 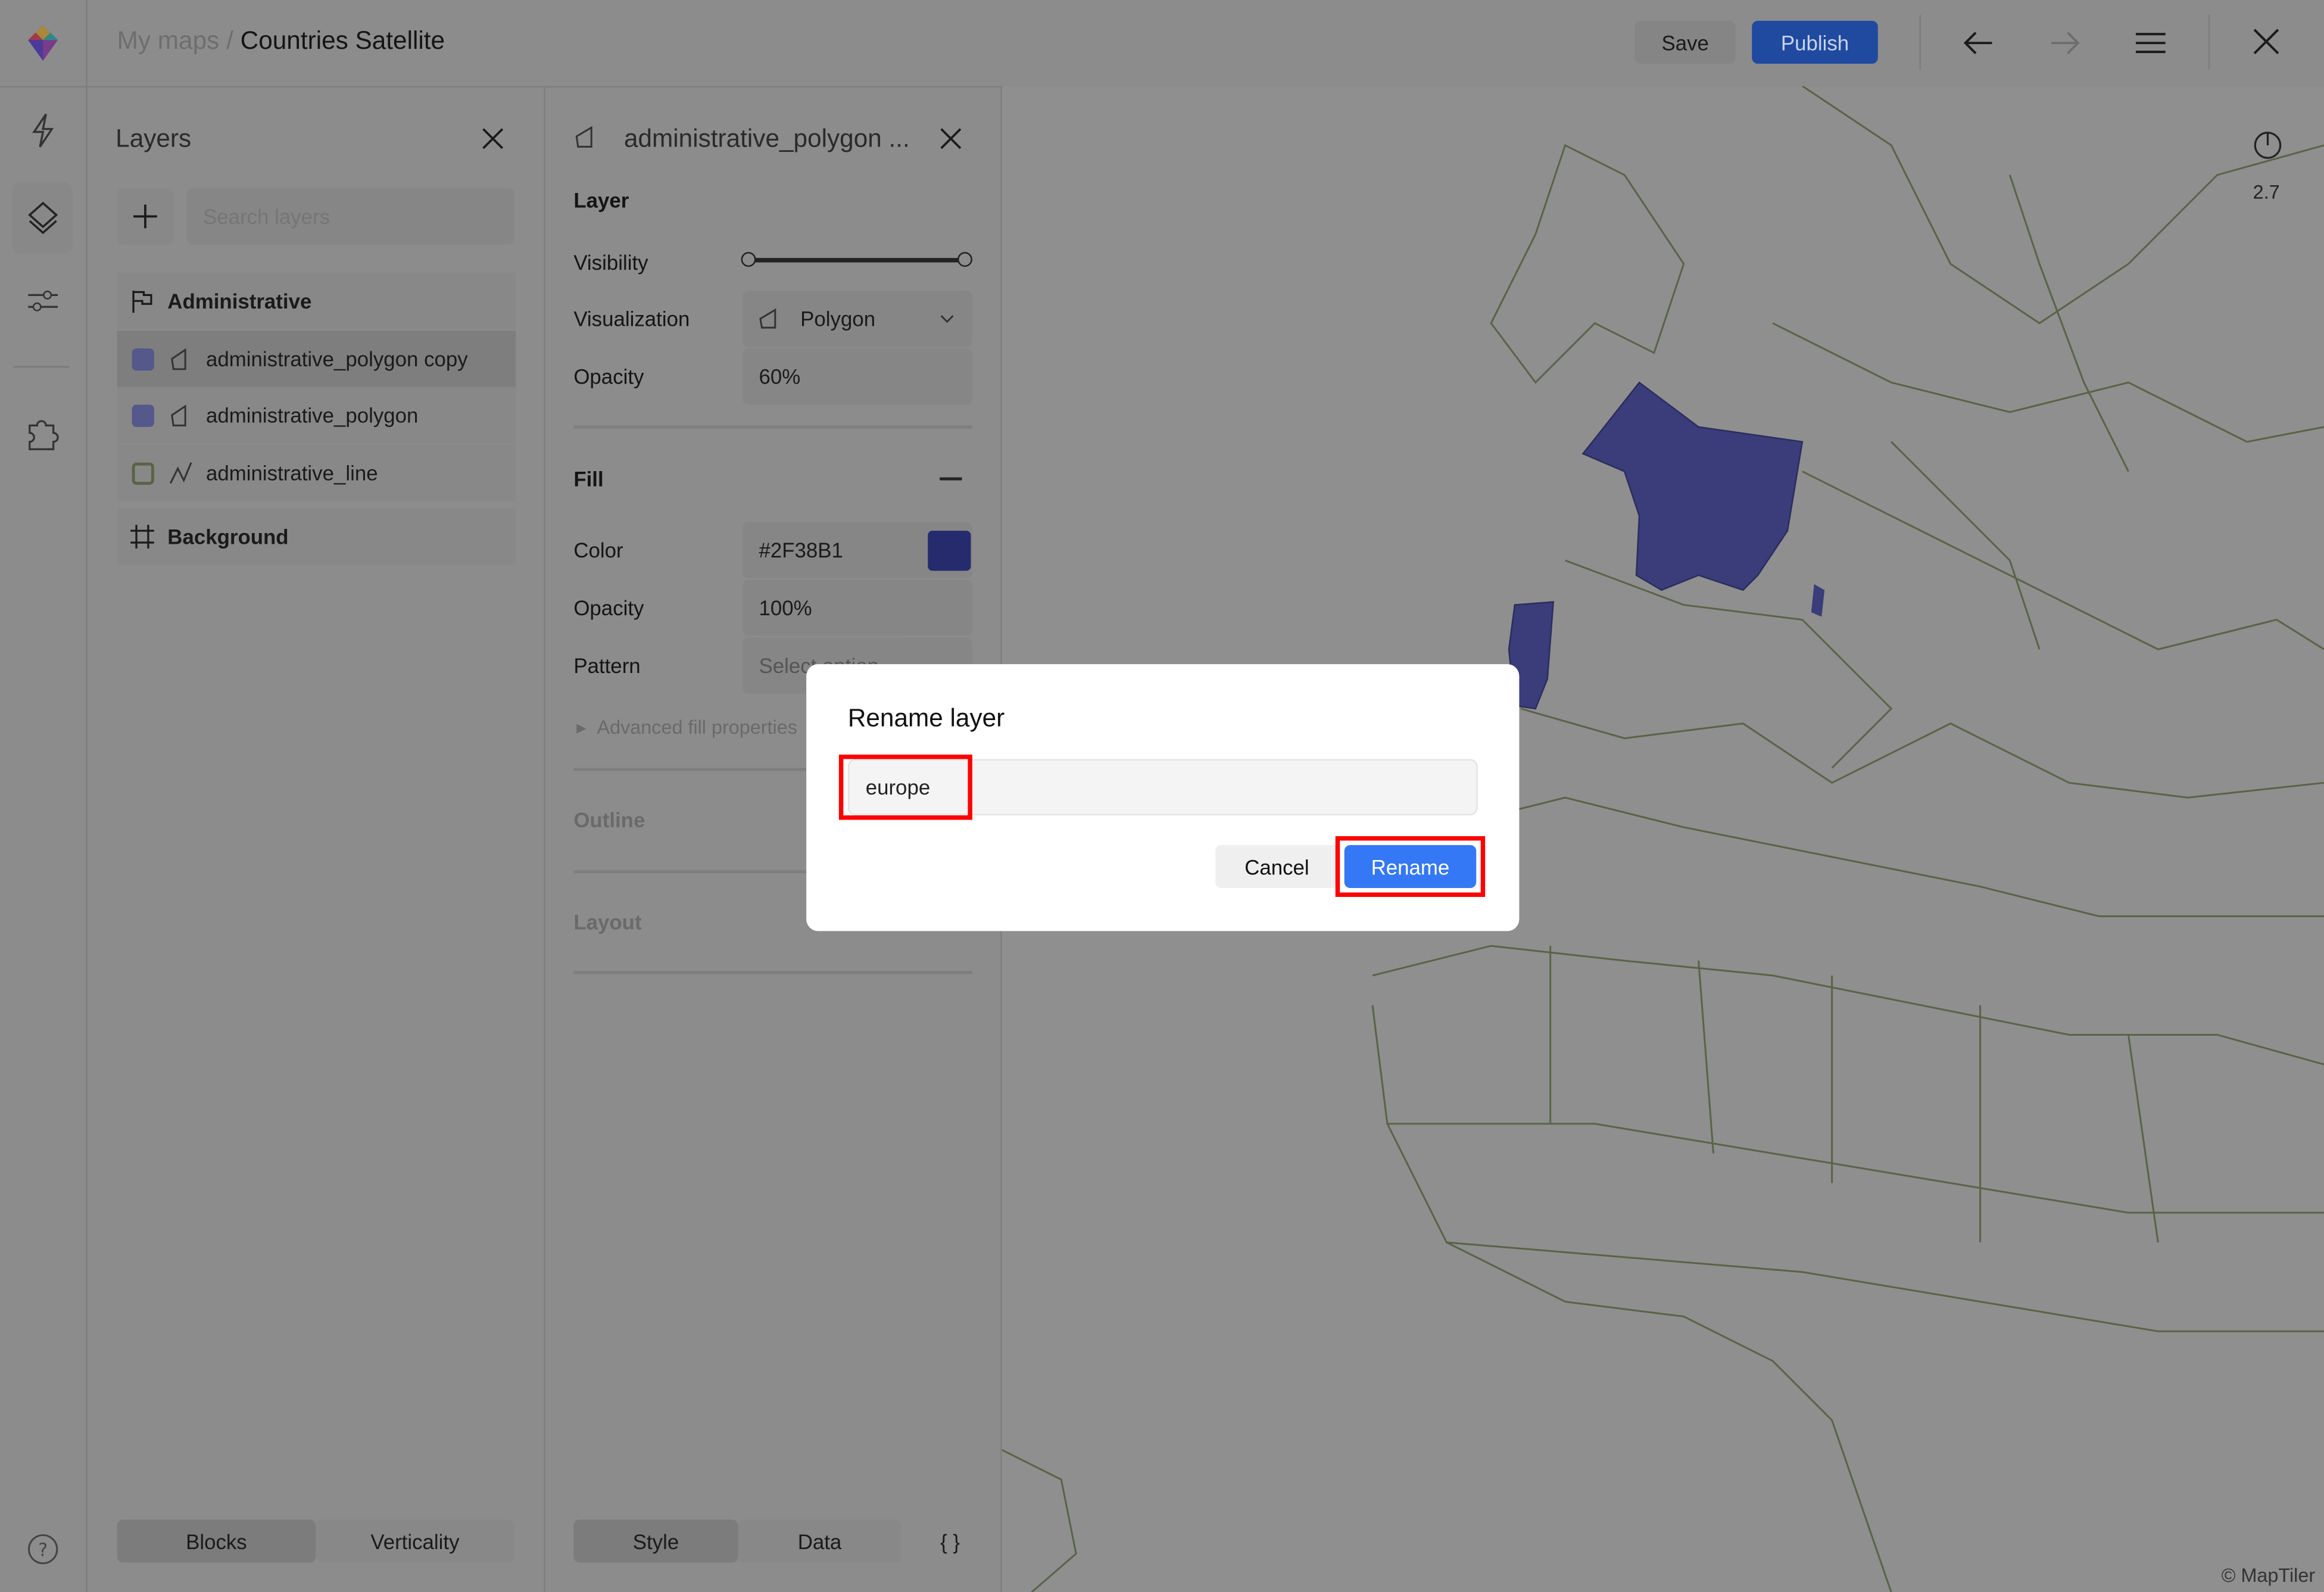 I want to click on layer-label: administrative_polygon copy, so click(x=336, y=359).